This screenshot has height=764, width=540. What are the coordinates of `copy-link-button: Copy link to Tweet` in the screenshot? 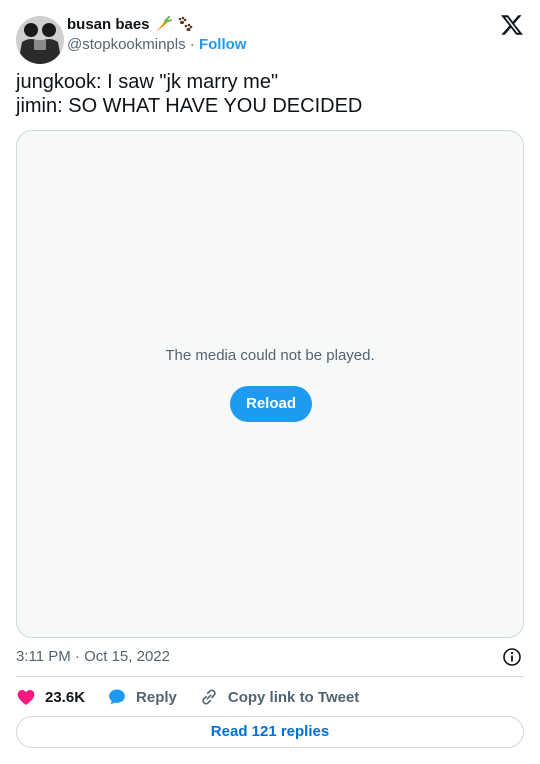 It's located at (279, 697).